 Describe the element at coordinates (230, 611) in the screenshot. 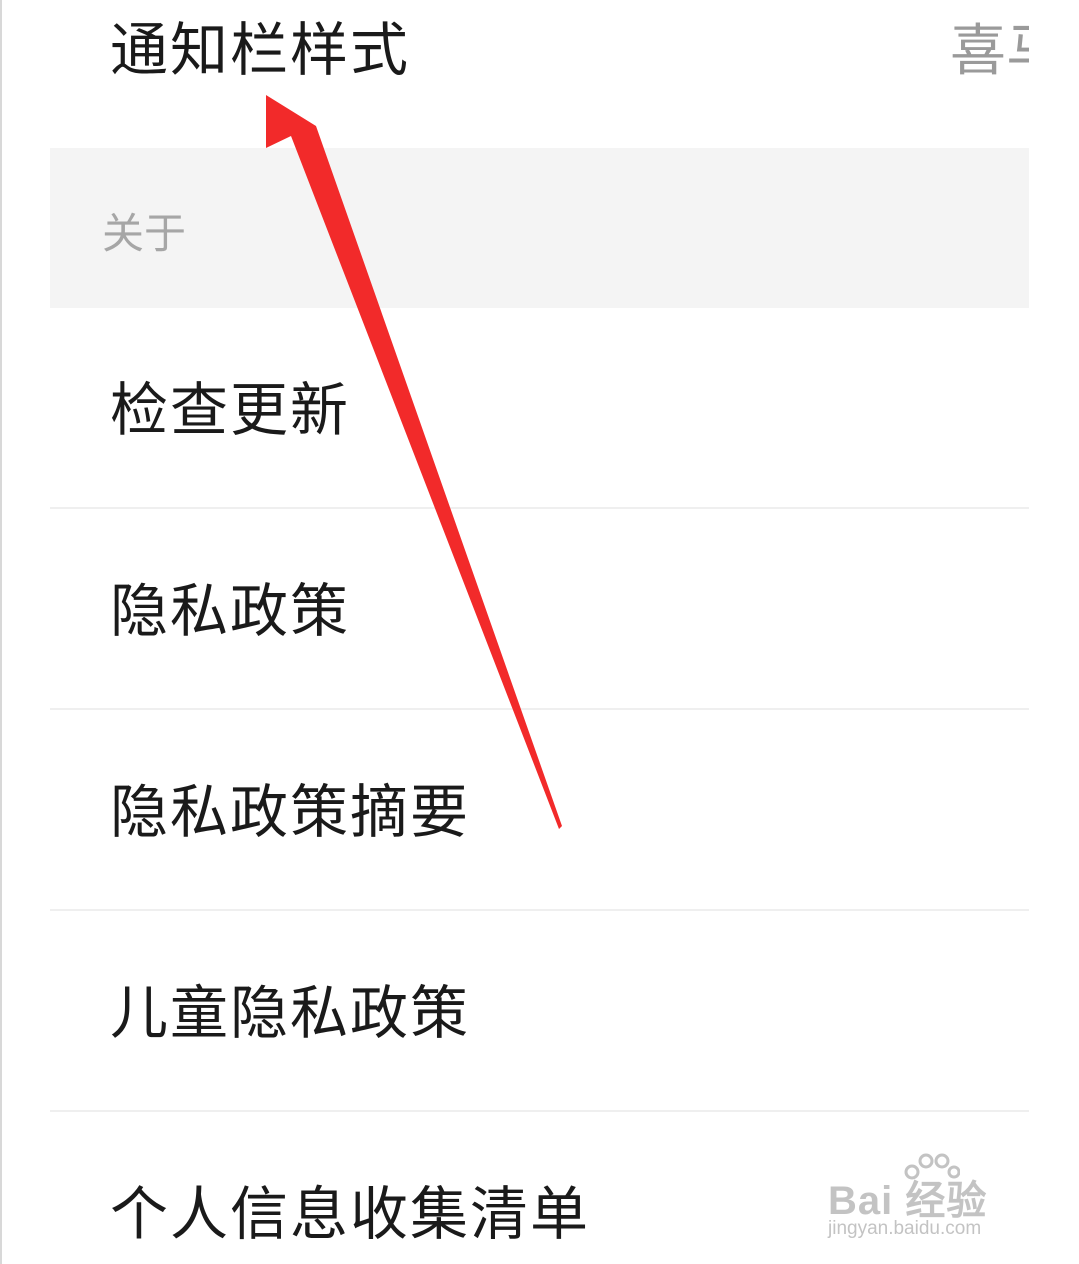

I see `privacy-policy-label: 隐私政策` at that location.